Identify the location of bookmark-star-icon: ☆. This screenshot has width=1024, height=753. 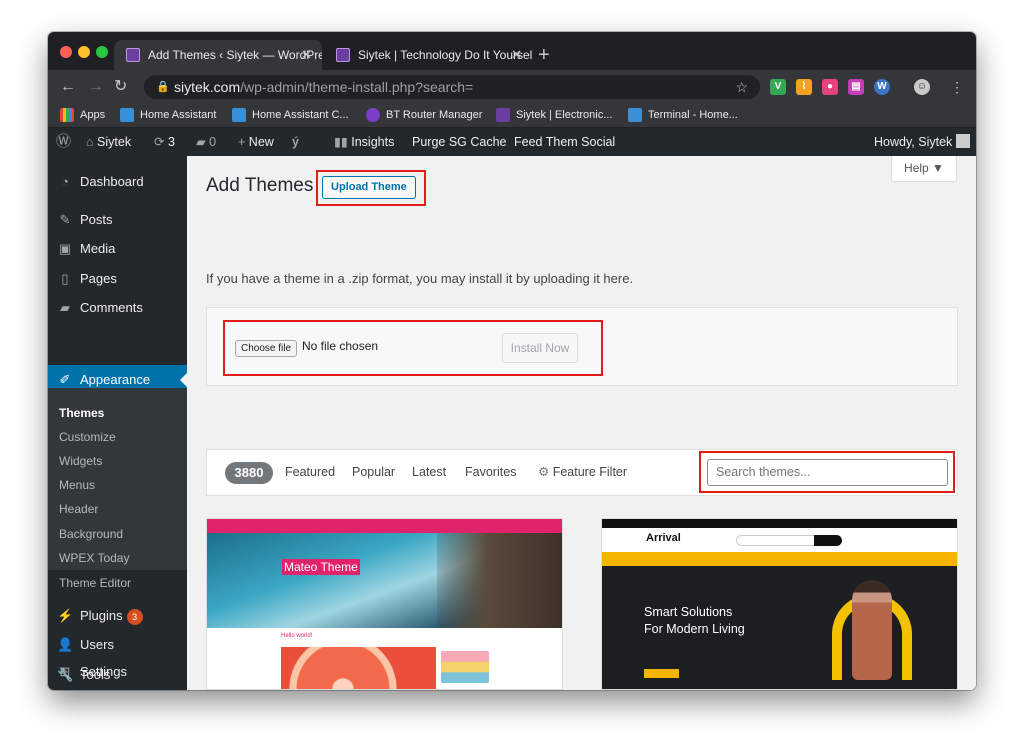
(741, 87).